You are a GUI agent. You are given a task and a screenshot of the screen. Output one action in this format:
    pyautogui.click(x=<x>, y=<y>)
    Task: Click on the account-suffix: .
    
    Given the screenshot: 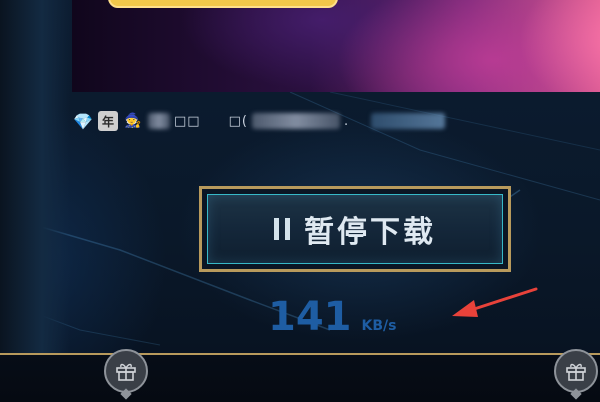 What is the action you would take?
    pyautogui.click(x=346, y=121)
    